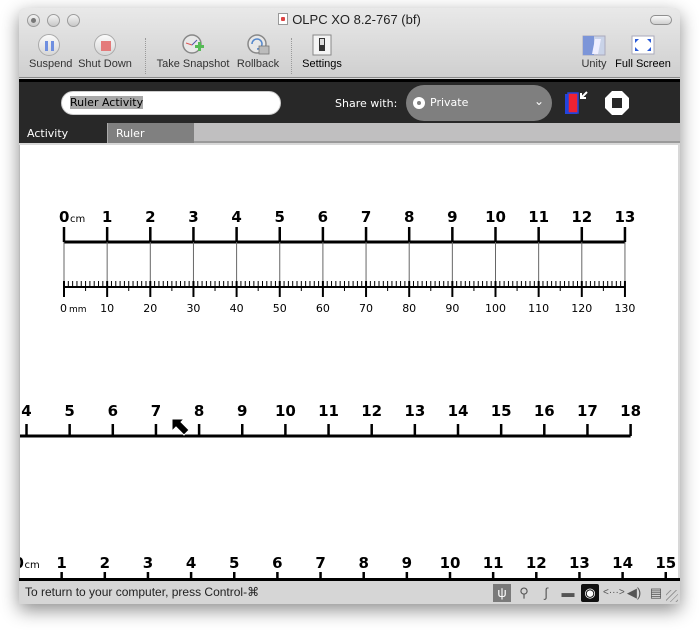 The image size is (699, 633). I want to click on usb-icon: ψ, so click(502, 593).